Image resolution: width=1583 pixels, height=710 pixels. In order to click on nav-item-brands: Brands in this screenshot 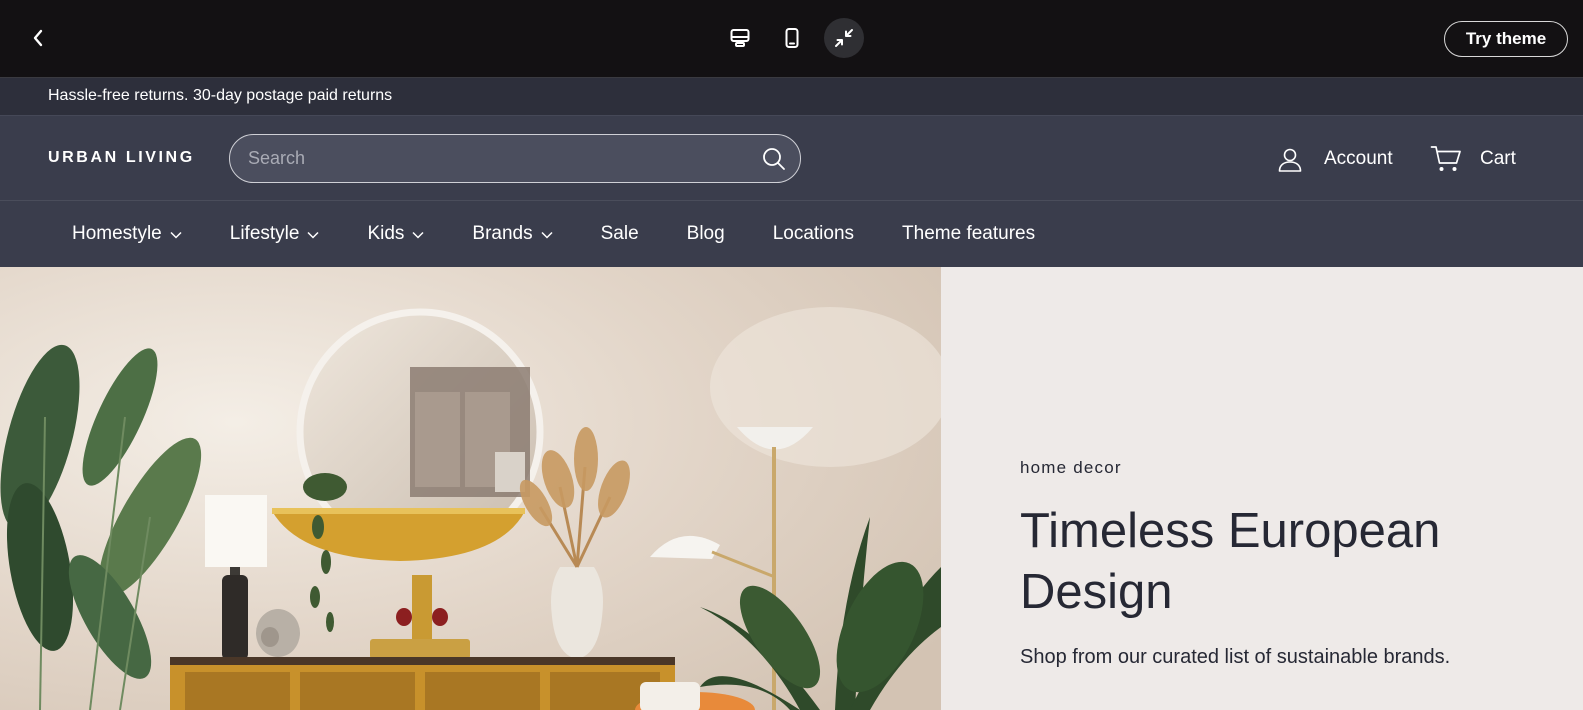, I will do `click(512, 234)`.